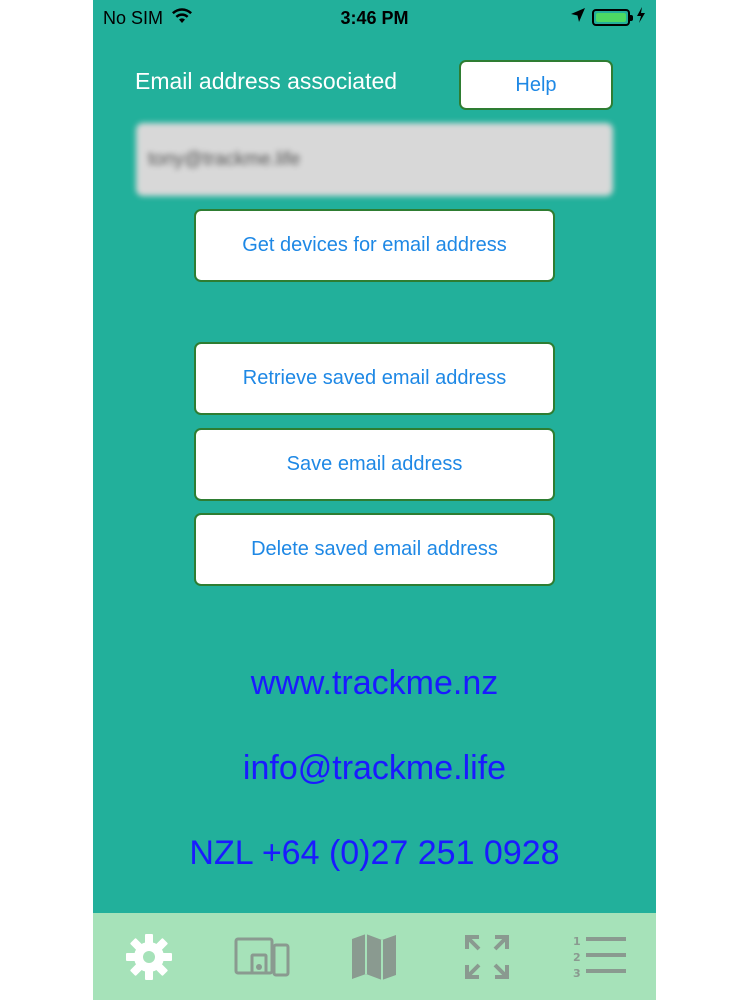  Describe the element at coordinates (578, 17) in the screenshot. I see `location-arrow-icon` at that location.